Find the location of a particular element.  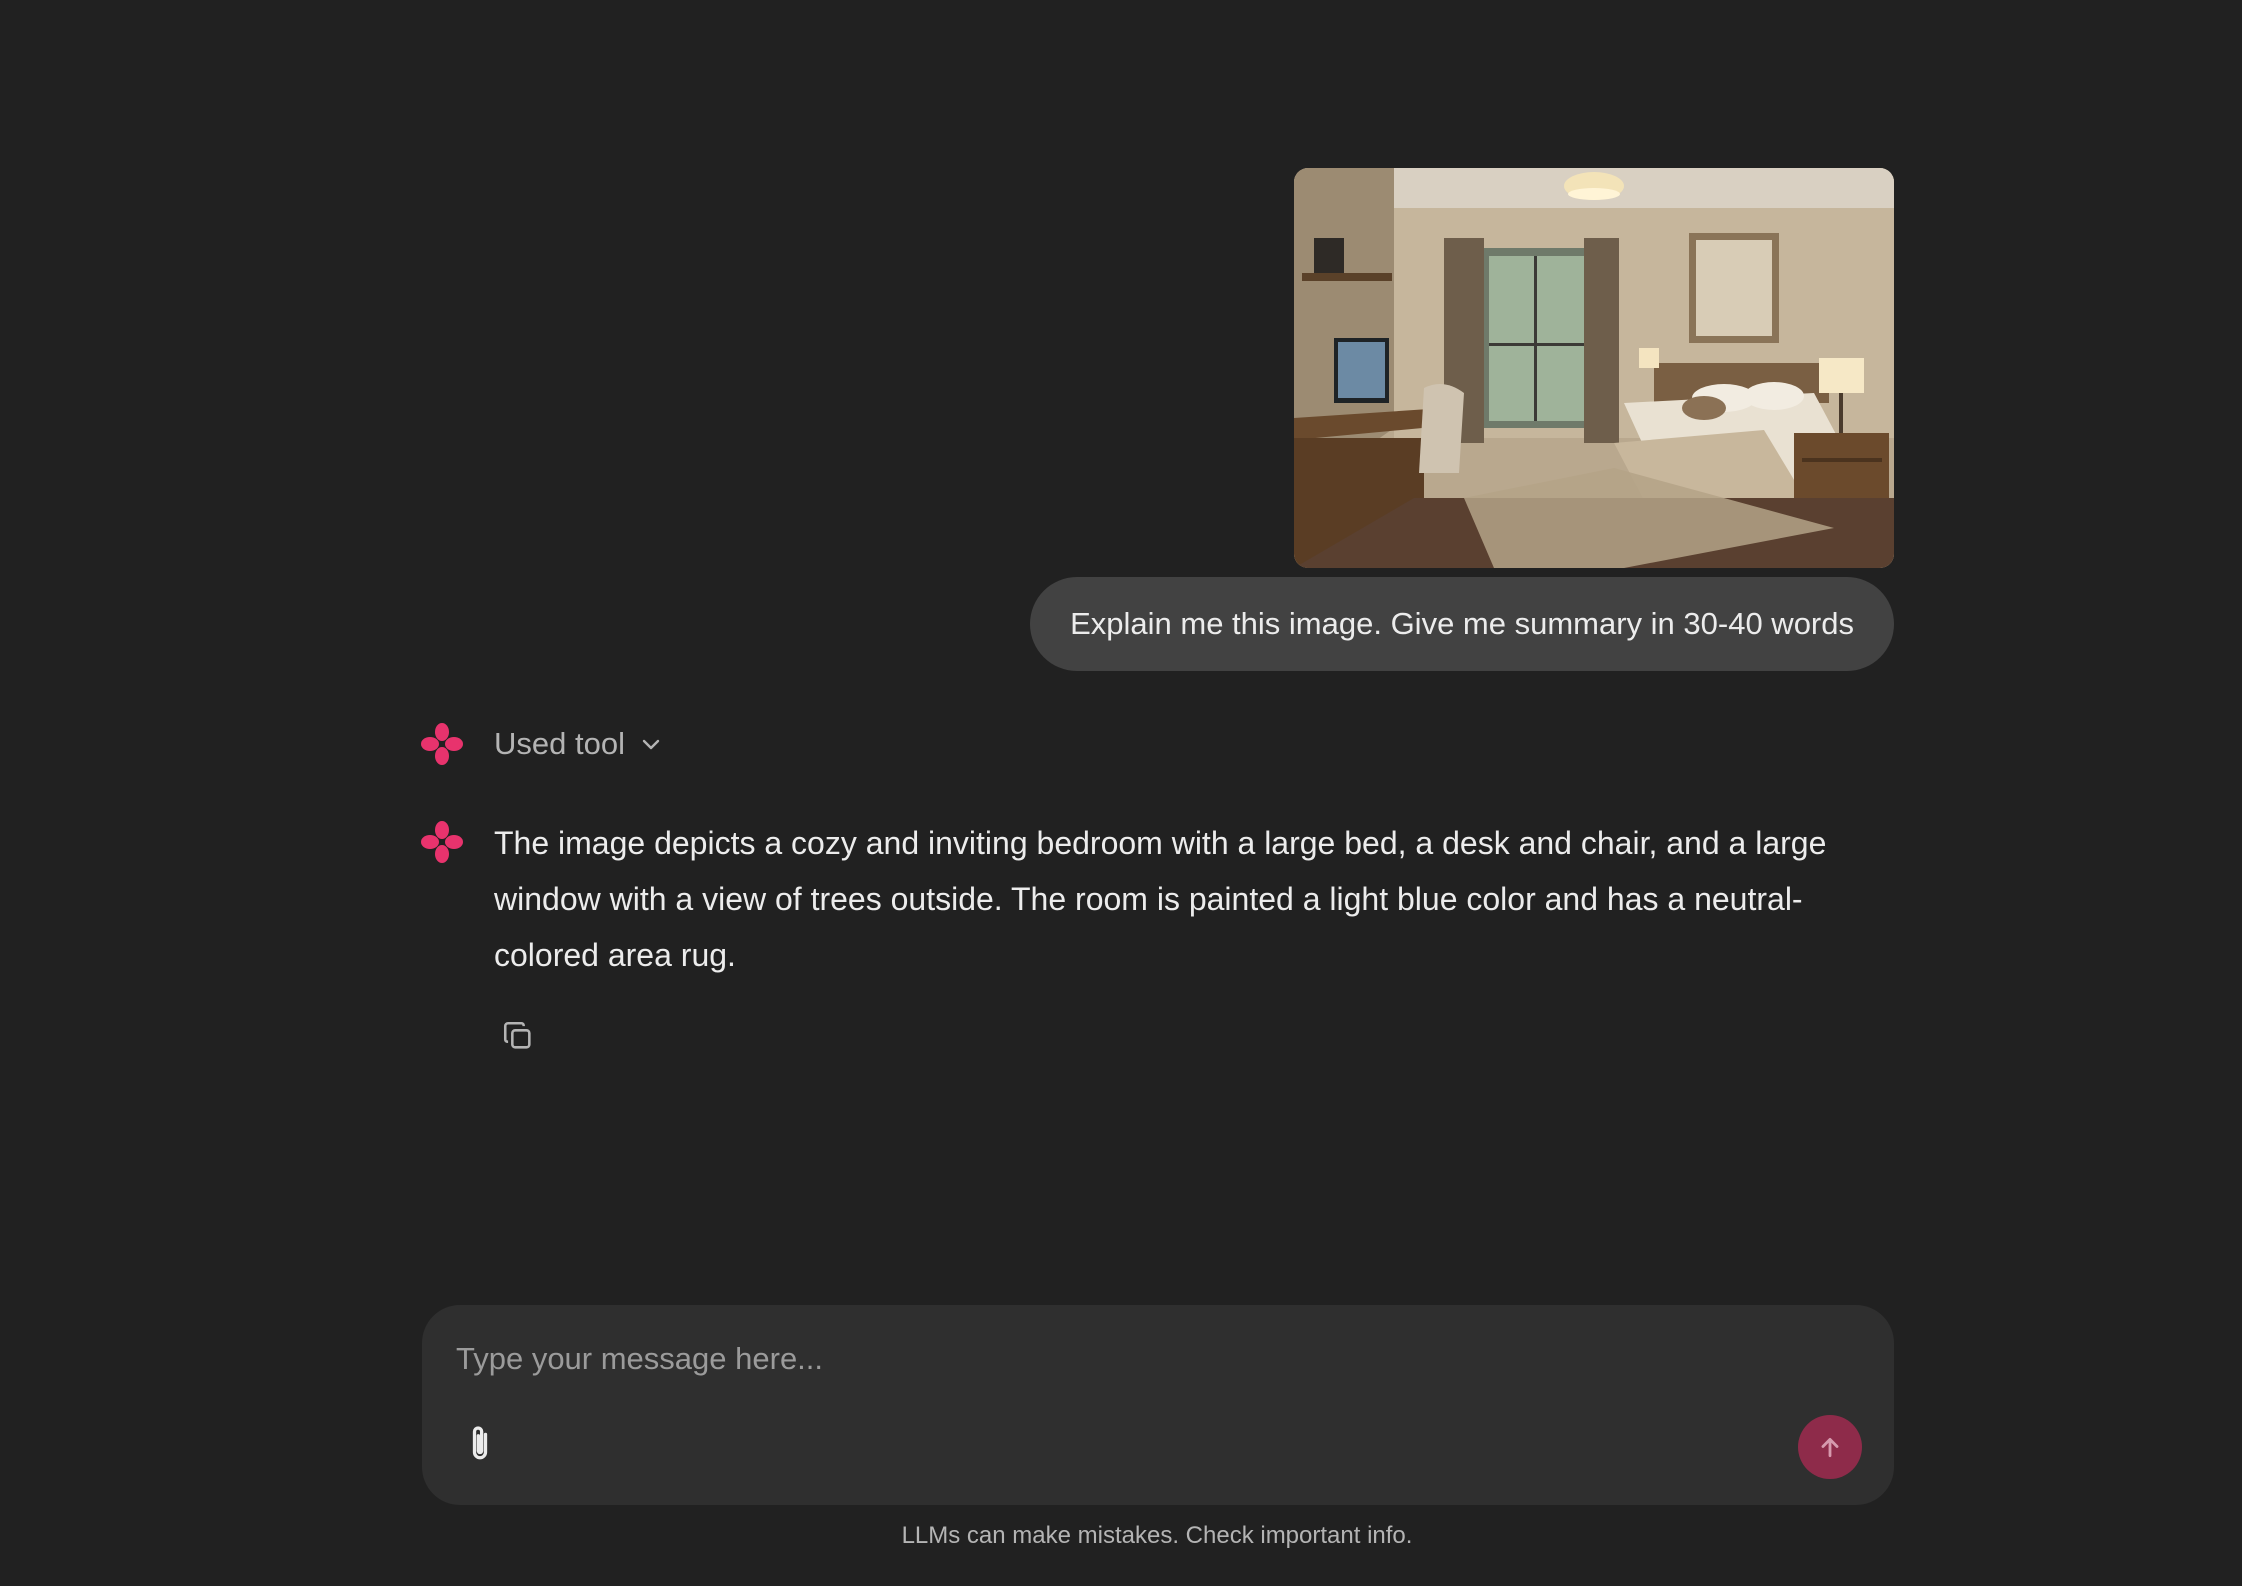

paperclip-icon is located at coordinates (480, 1443).